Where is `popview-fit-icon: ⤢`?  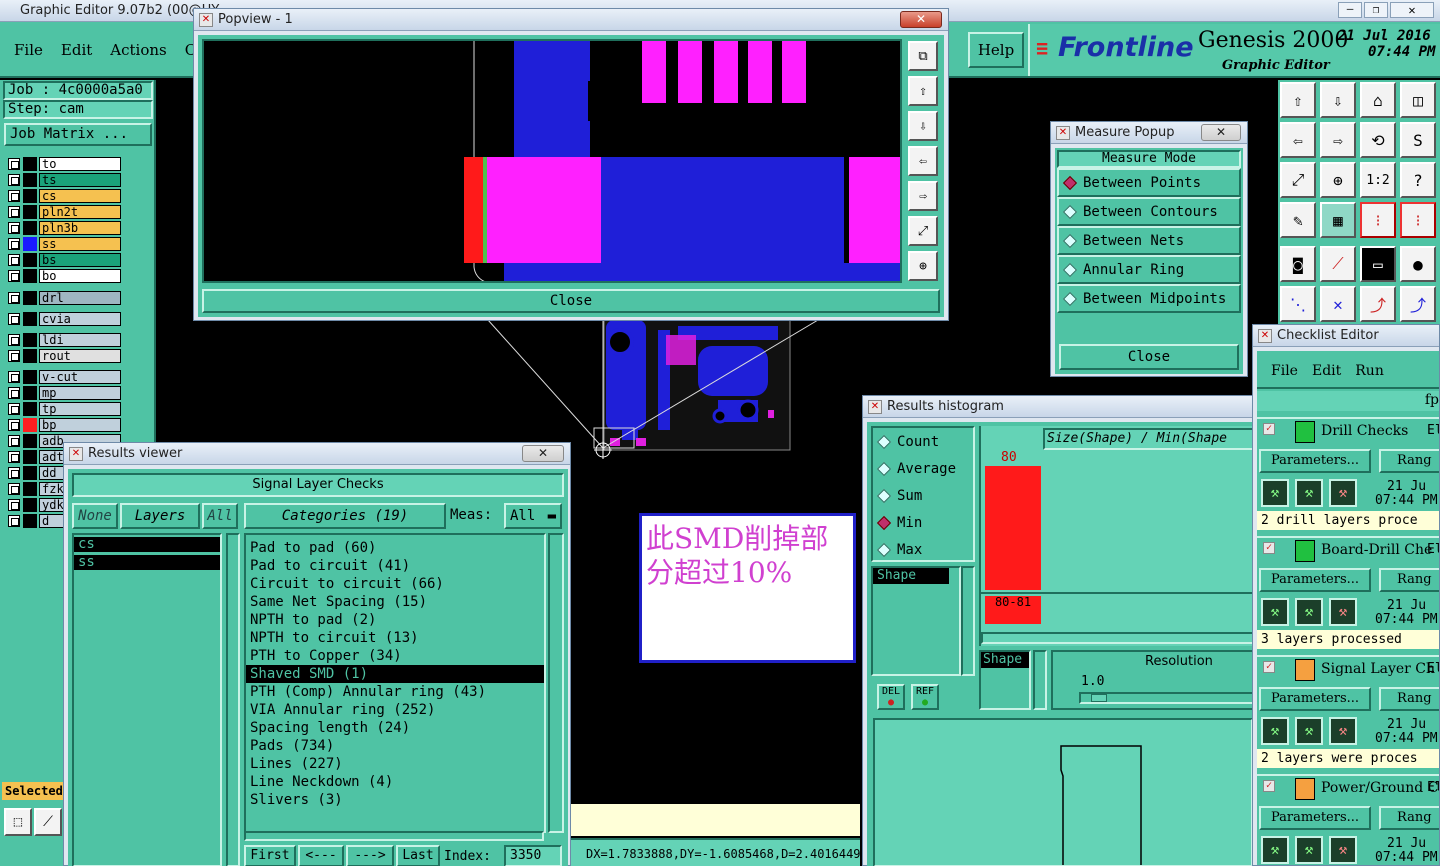
popview-fit-icon: ⤢ is located at coordinates (923, 231).